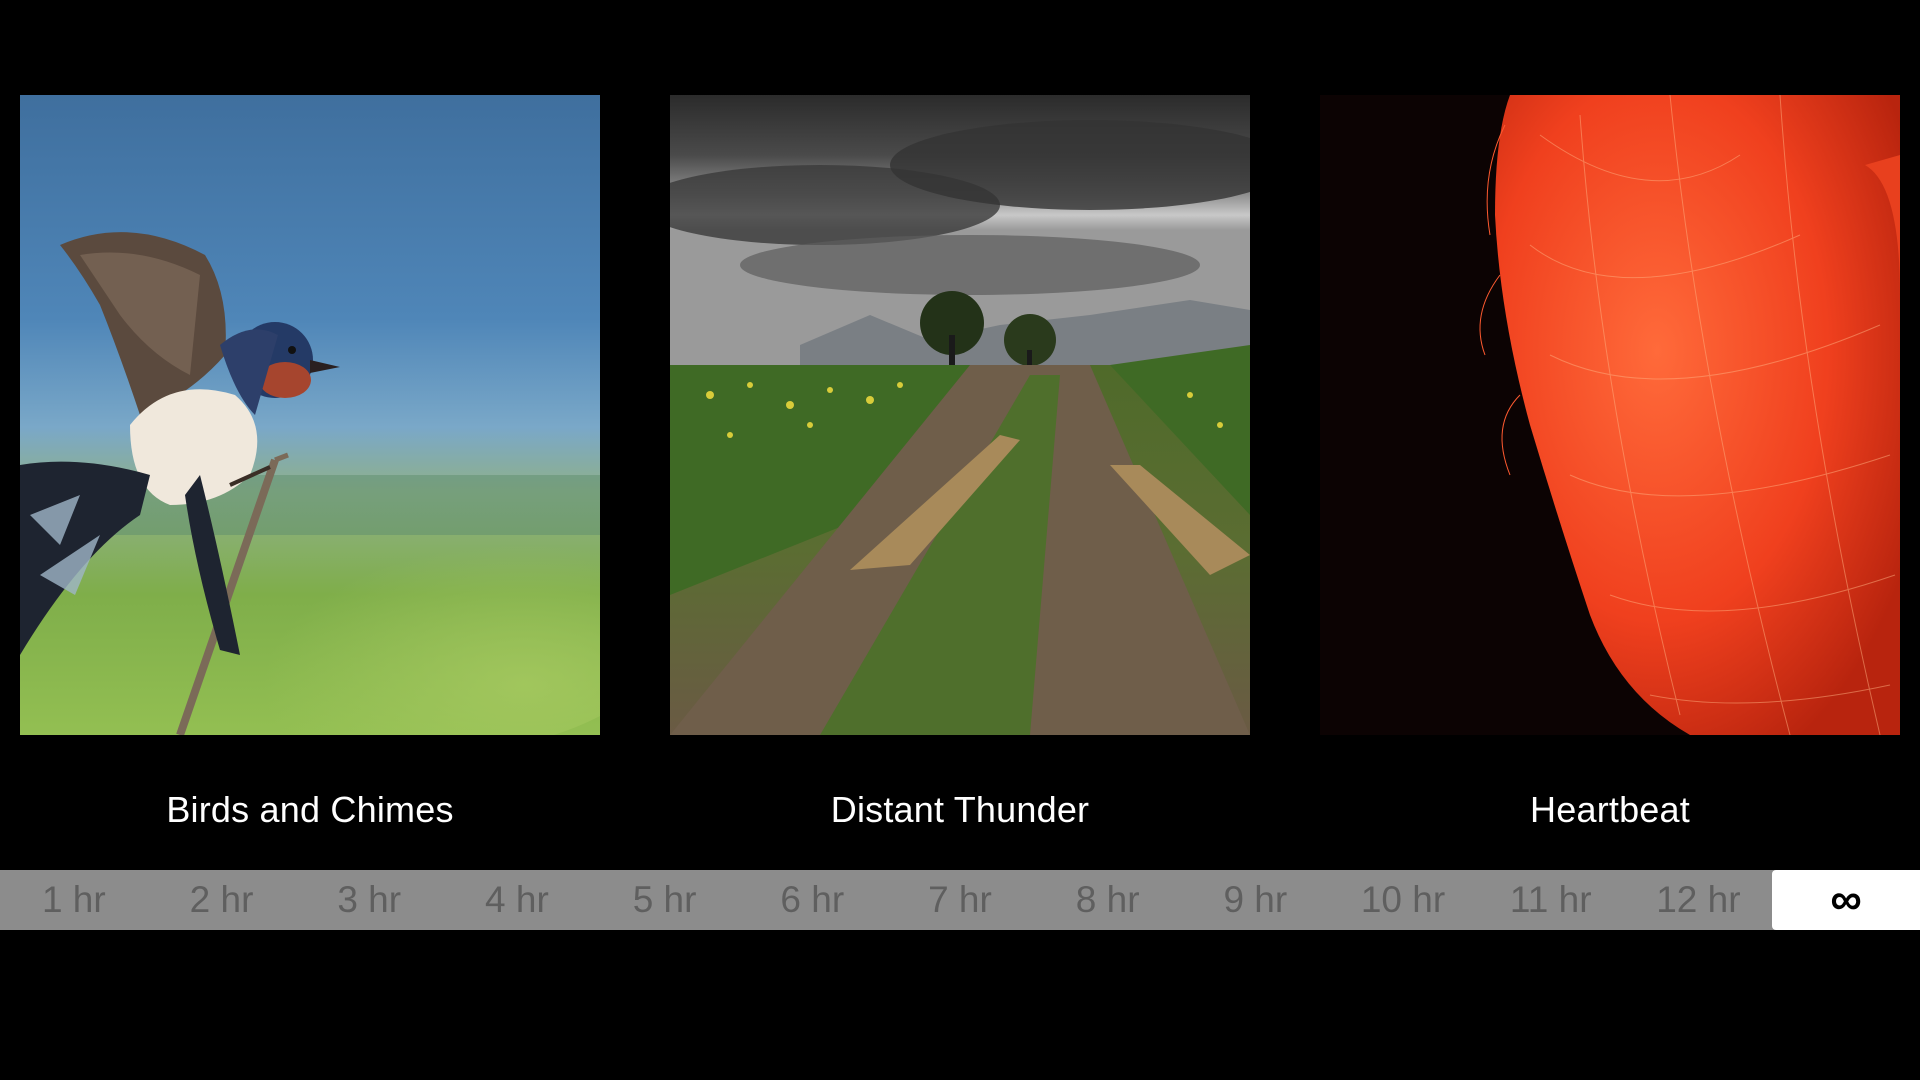  I want to click on timer-option-5hr: 5 hr, so click(665, 900).